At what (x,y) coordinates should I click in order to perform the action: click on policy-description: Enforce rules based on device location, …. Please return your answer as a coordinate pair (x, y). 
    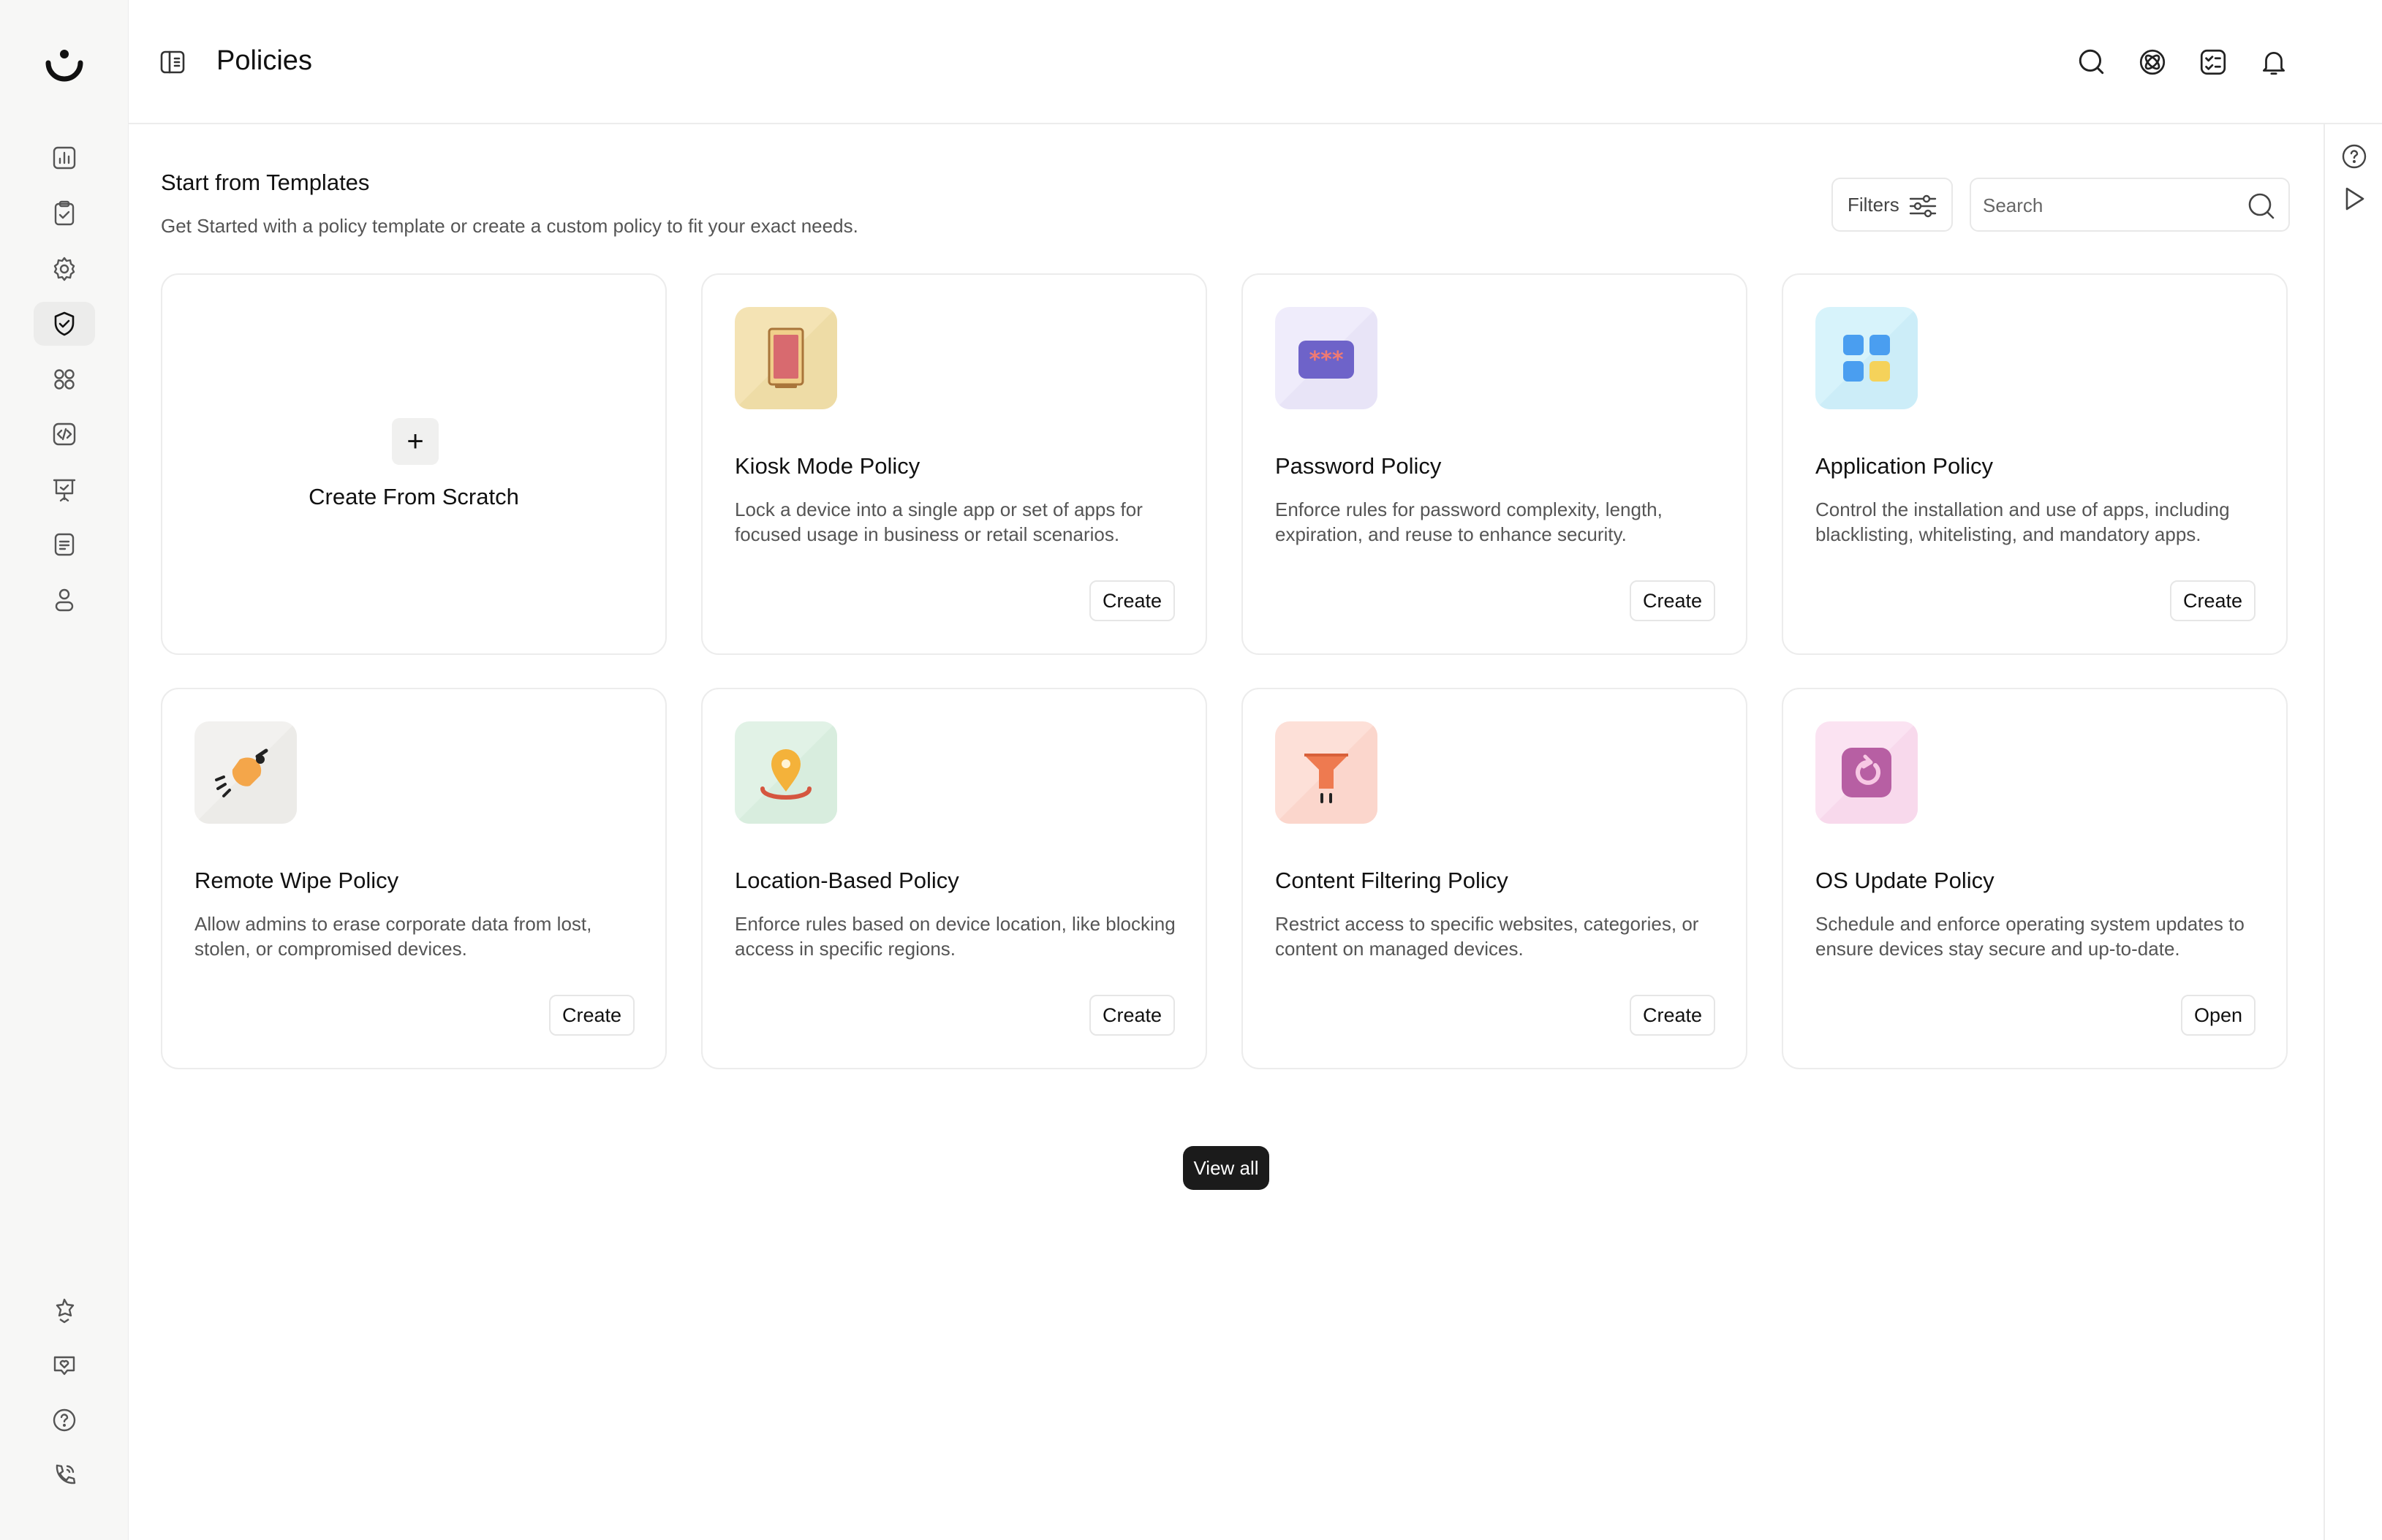
    Looking at the image, I should click on (955, 937).